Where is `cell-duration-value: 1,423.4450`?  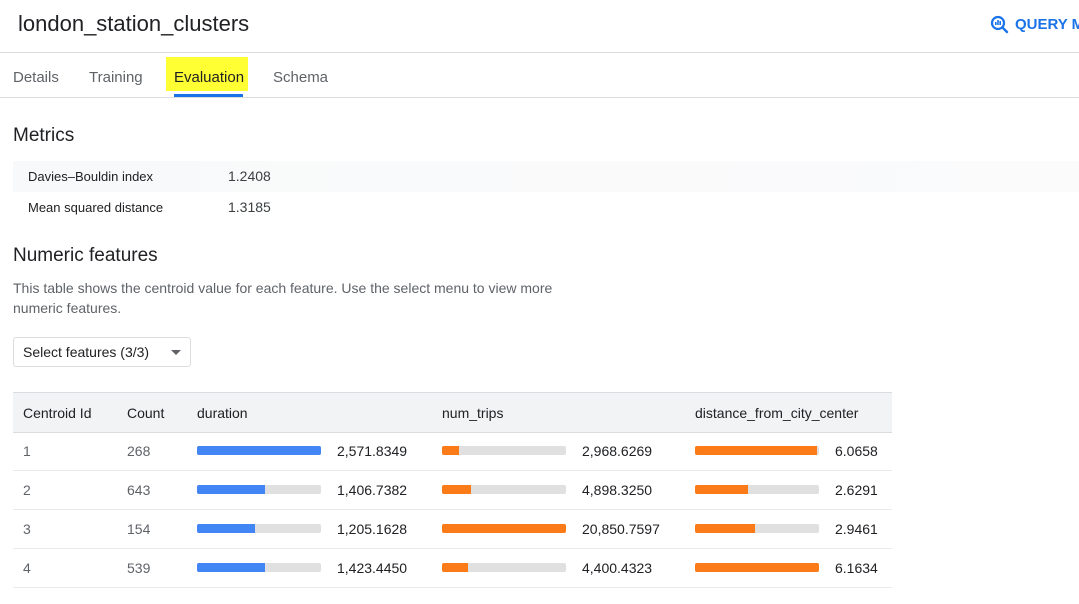
cell-duration-value: 1,423.4450 is located at coordinates (372, 568).